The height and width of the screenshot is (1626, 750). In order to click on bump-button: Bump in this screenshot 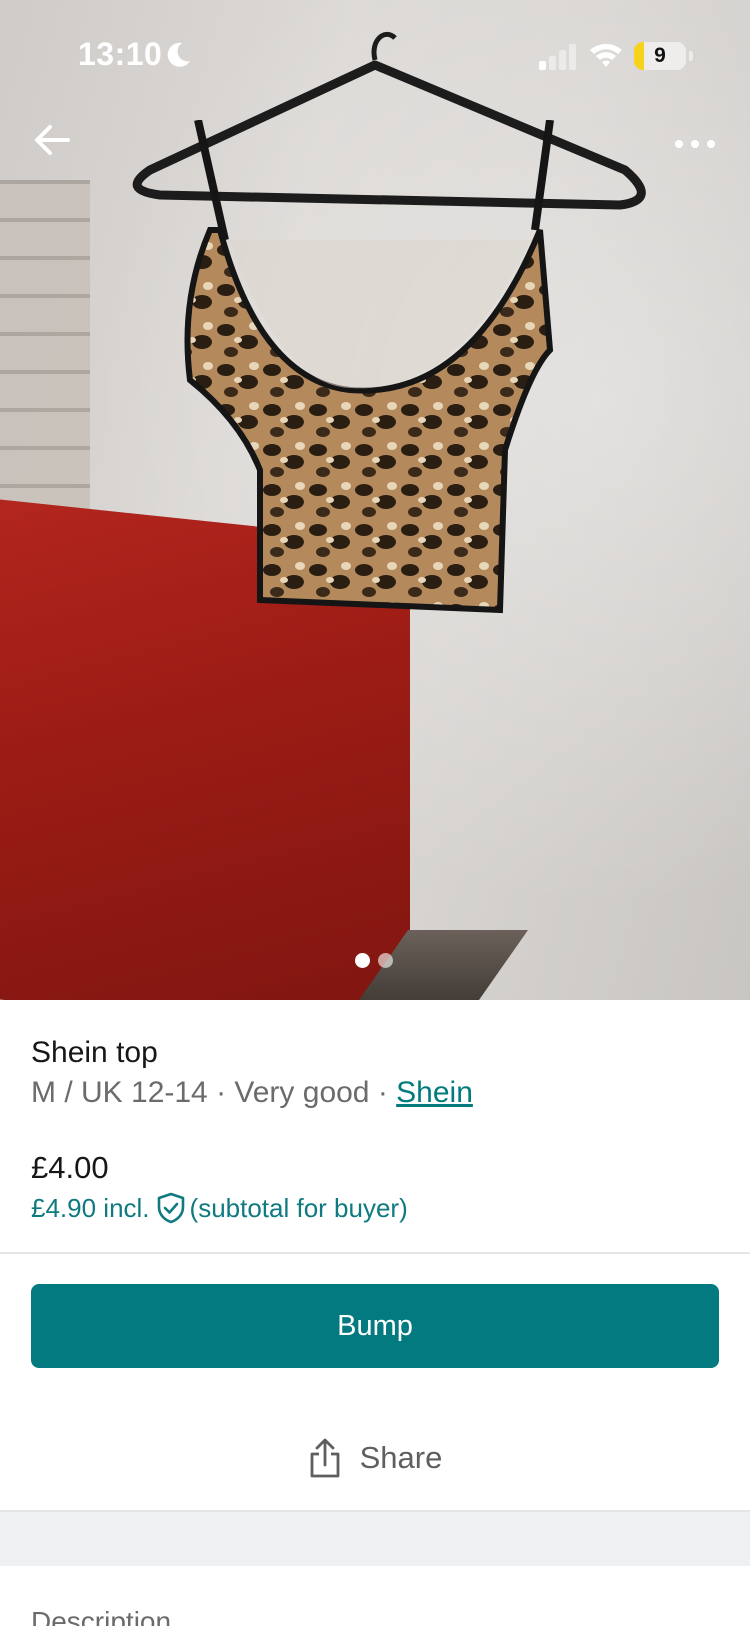, I will do `click(375, 1326)`.